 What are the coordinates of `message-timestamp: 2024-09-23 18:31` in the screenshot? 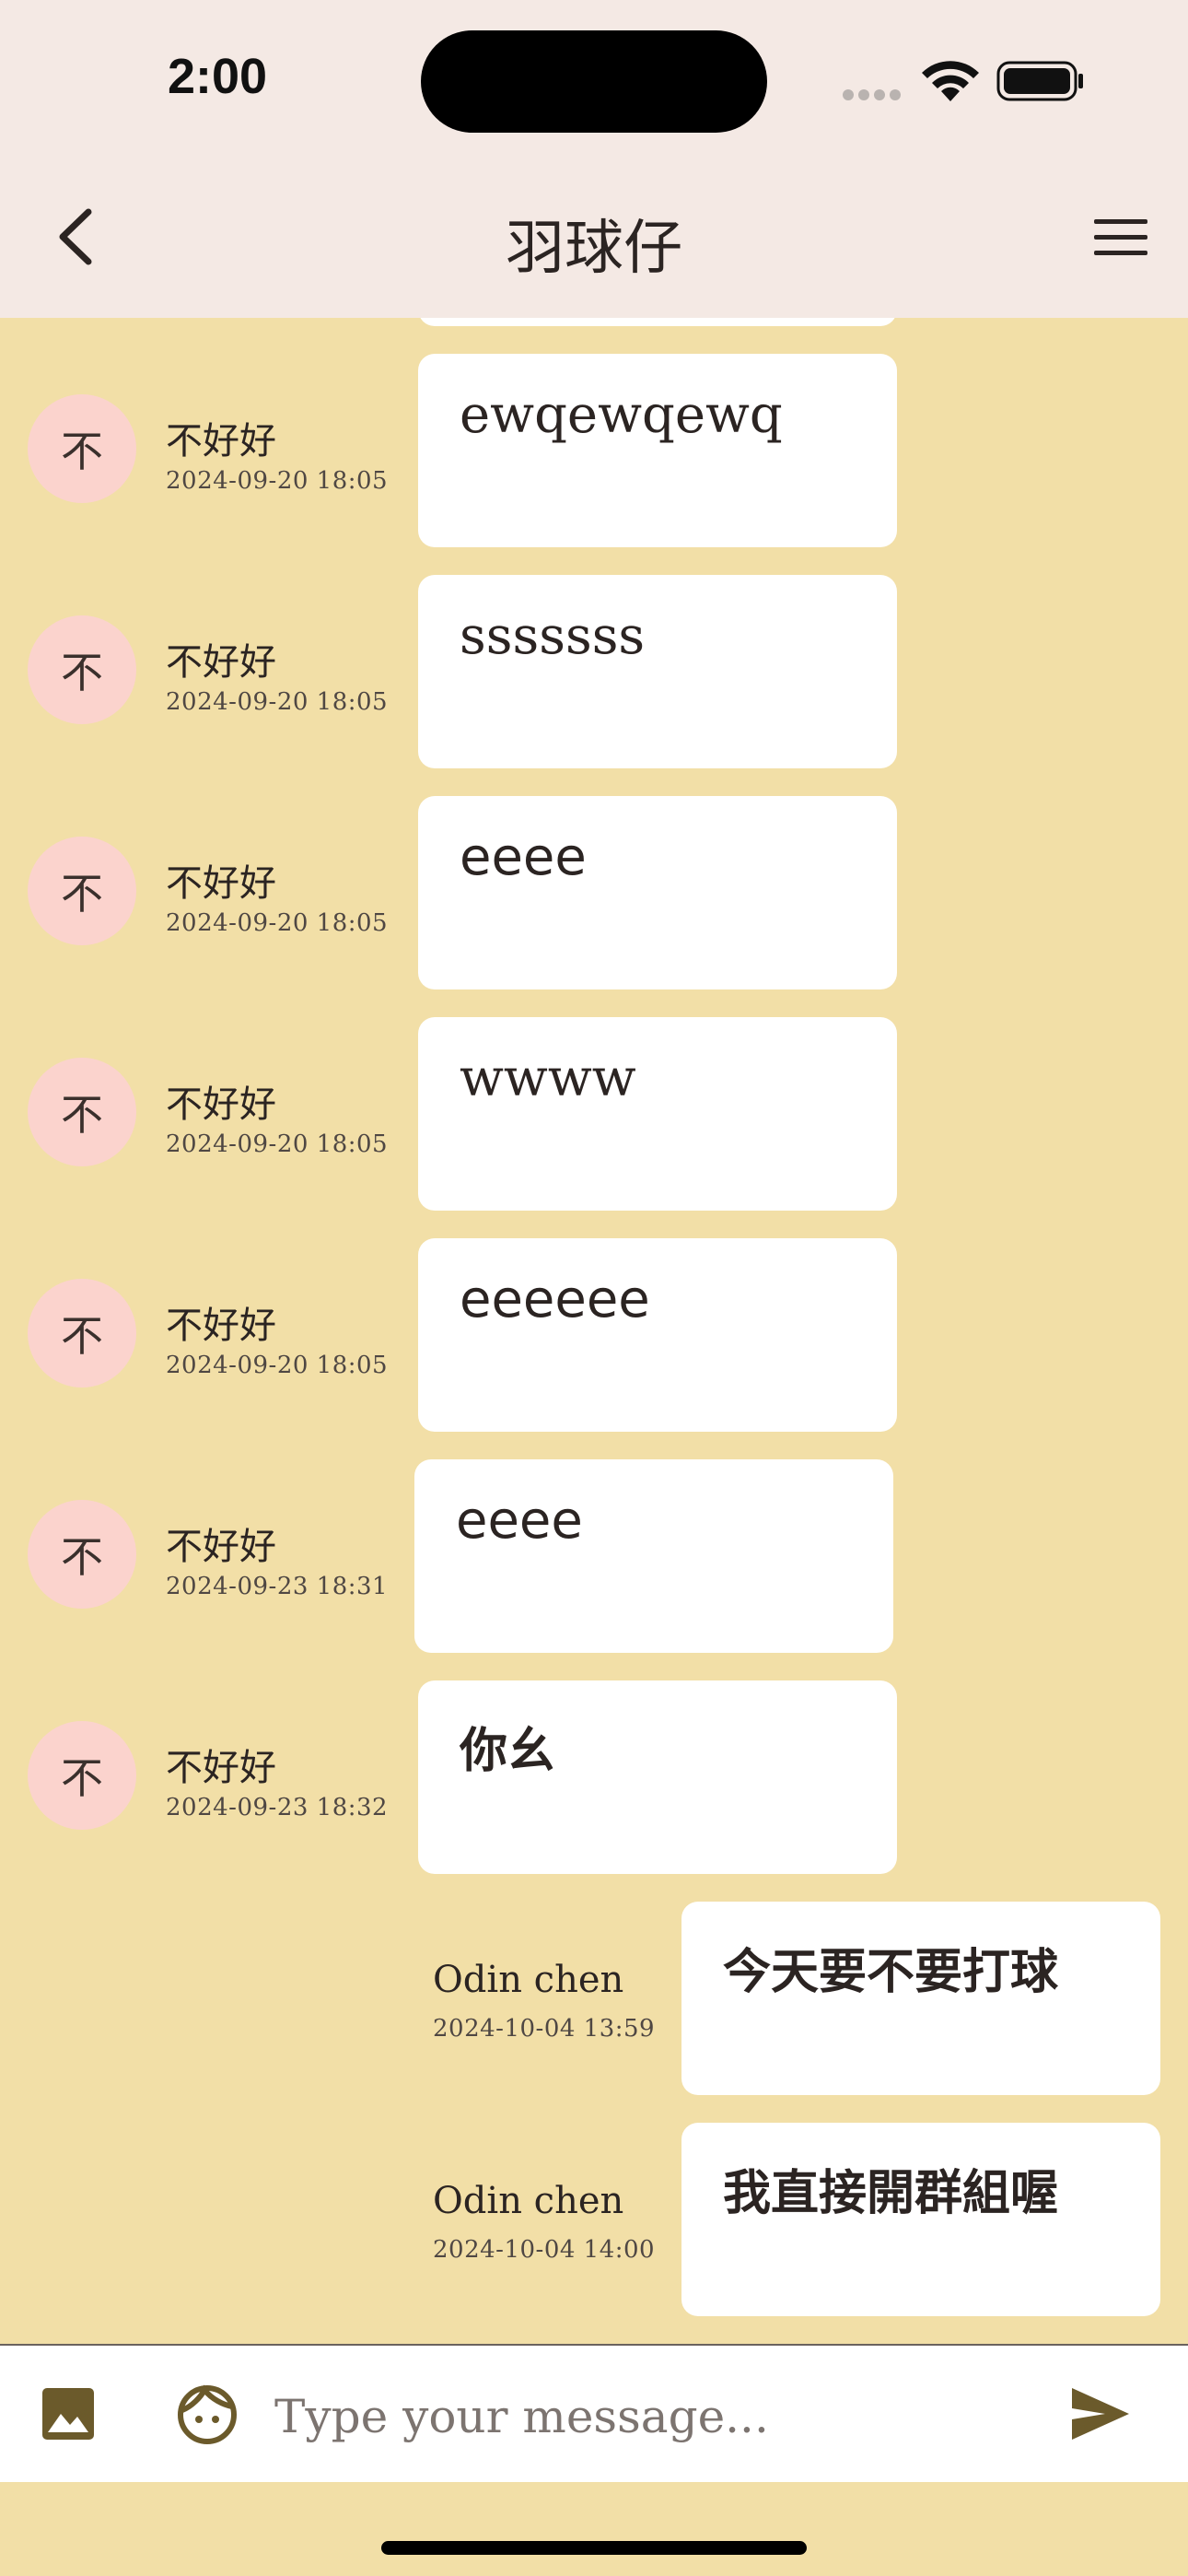 It's located at (277, 1586).